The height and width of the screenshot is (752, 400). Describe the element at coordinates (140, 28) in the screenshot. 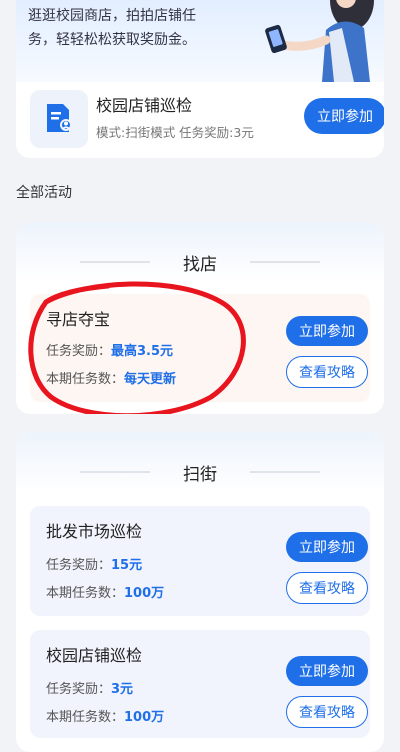

I see `hero-text: 逛逛校园商店，拍拍店铺任 务，轻轻松松获取奖励金。` at that location.